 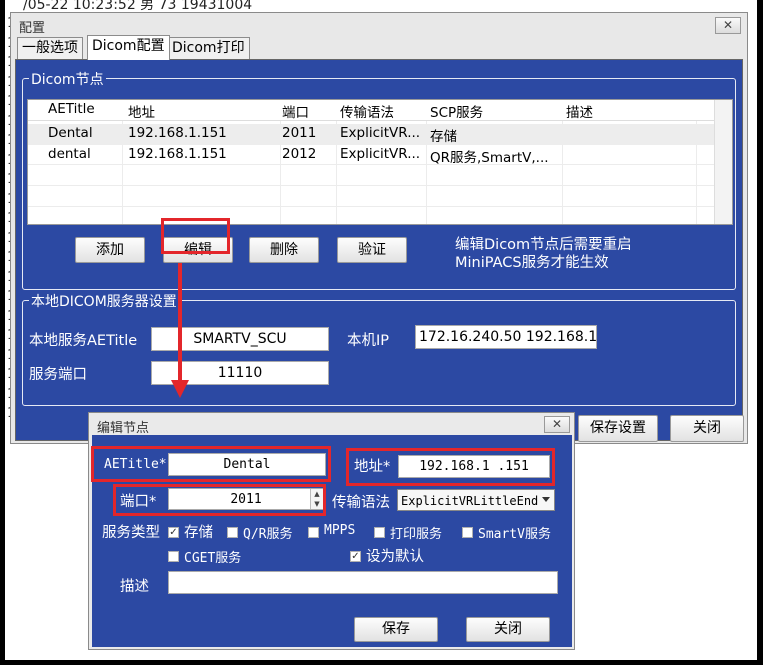 What do you see at coordinates (313, 532) in the screenshot?
I see `checkbox-mpps` at bounding box center [313, 532].